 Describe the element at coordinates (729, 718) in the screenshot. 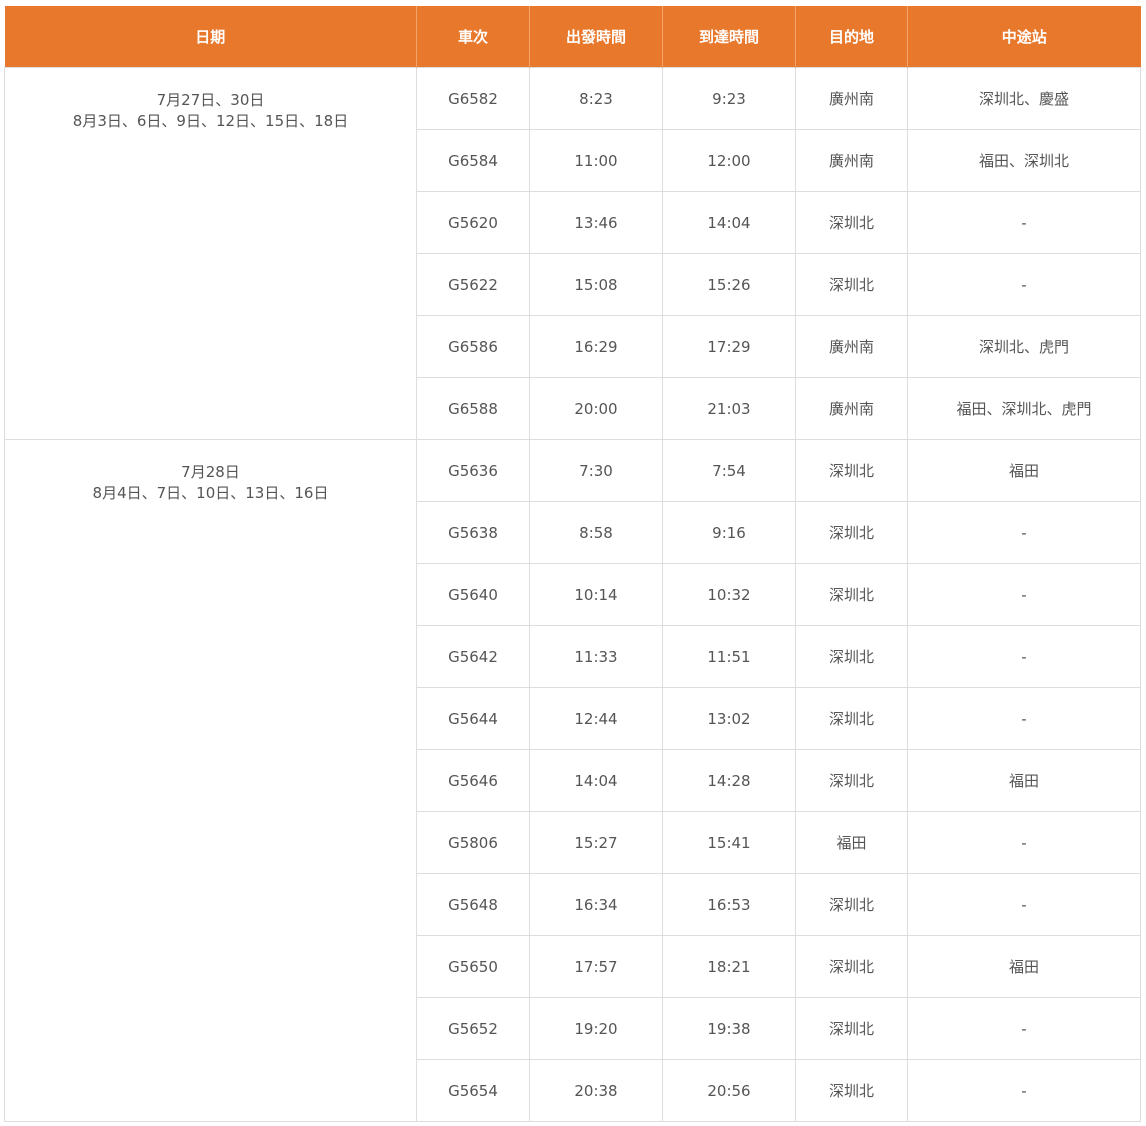

I see `arrival-time-cell: 13:02` at that location.